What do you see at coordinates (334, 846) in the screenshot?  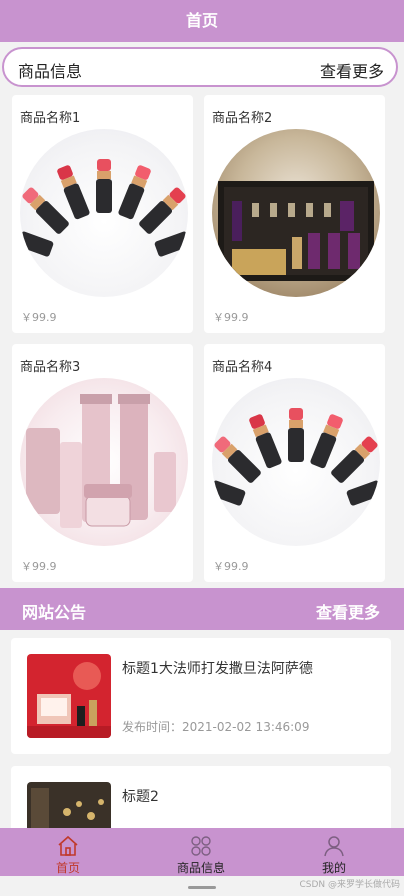 I see `user-icon` at bounding box center [334, 846].